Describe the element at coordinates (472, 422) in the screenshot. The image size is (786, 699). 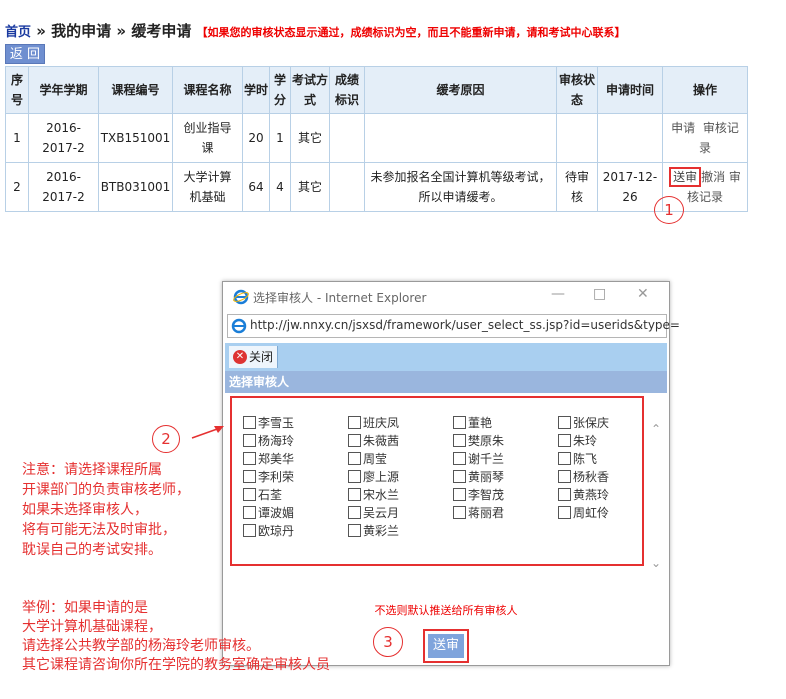
I see `reviewer-option: 董艳` at that location.